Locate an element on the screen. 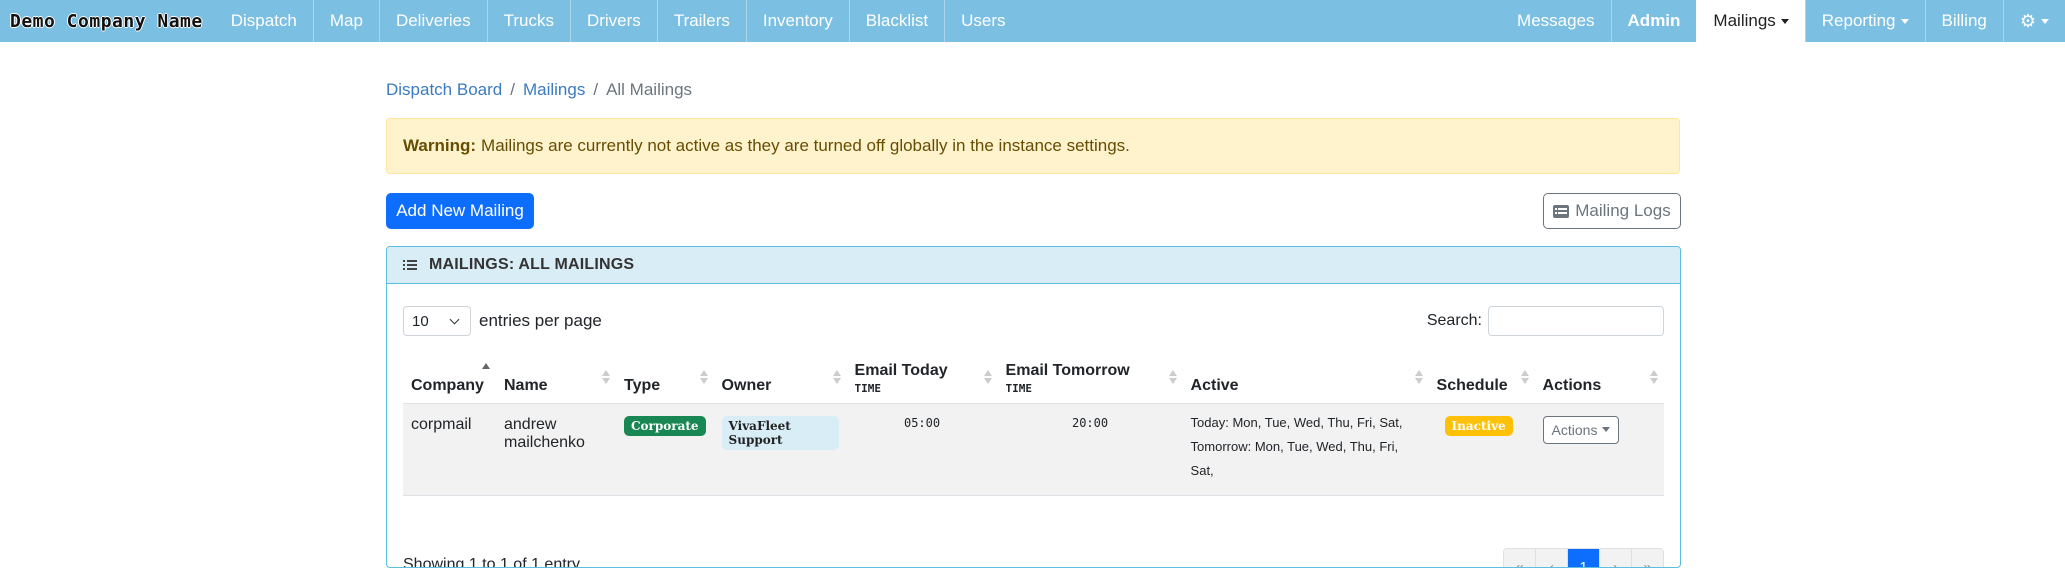 This screenshot has height=585, width=2065. cell-type: Corporate is located at coordinates (665, 449).